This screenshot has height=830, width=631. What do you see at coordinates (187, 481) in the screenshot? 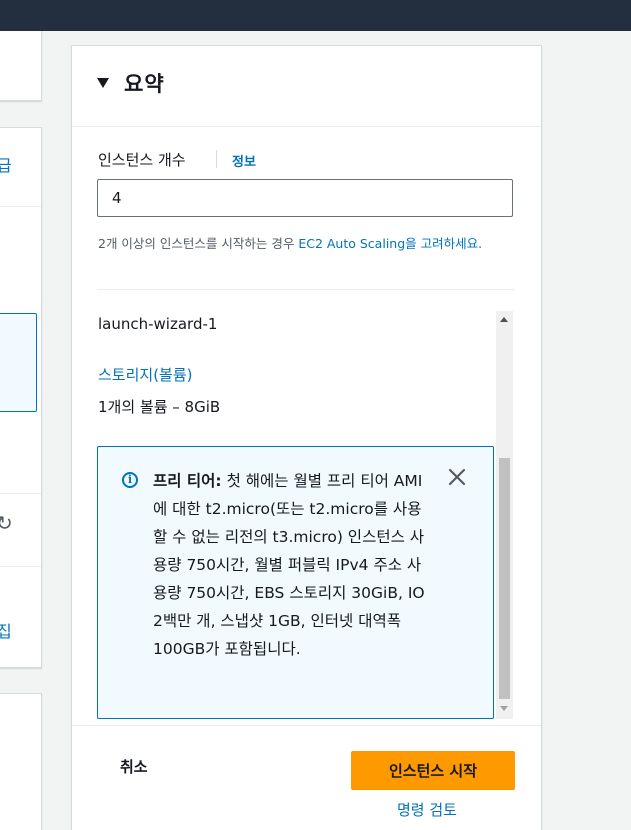
I see `free-tier-title: 프리 티어:` at bounding box center [187, 481].